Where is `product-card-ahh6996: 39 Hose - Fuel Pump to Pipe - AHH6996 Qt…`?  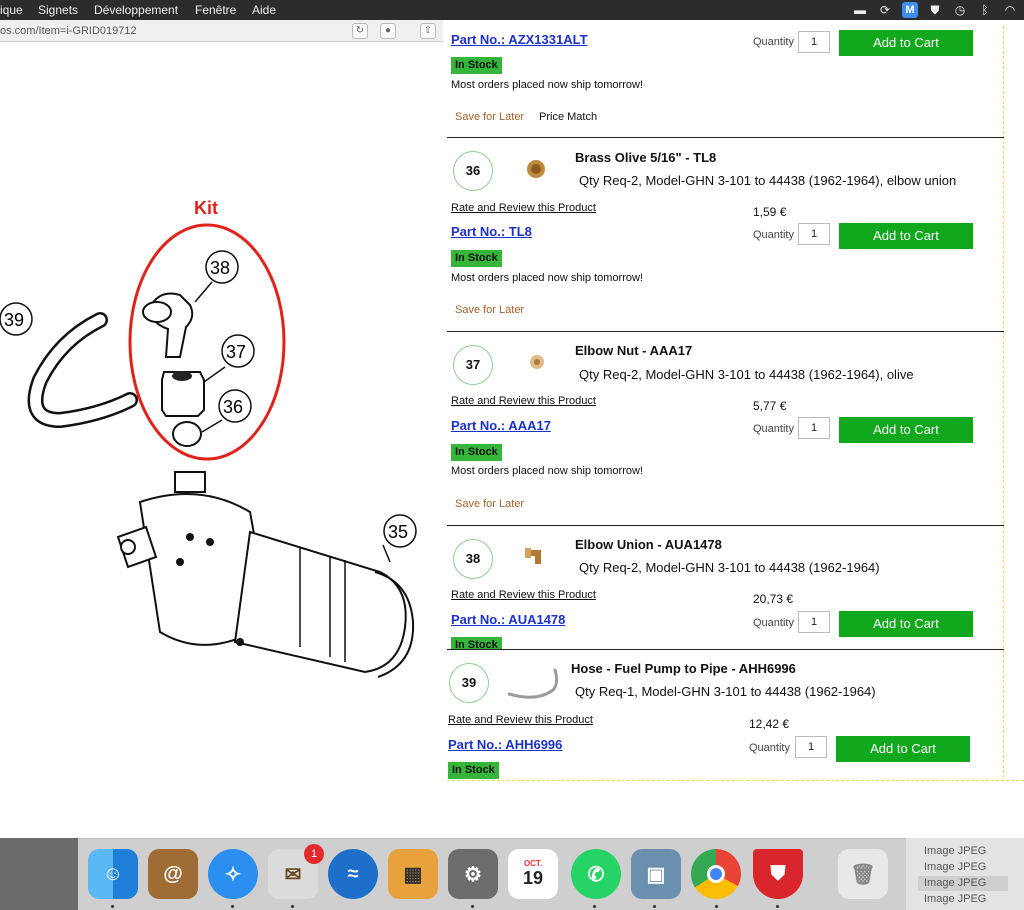 product-card-ahh6996: 39 Hose - Fuel Pump to Pipe - AHH6996 Qt… is located at coordinates (725, 715).